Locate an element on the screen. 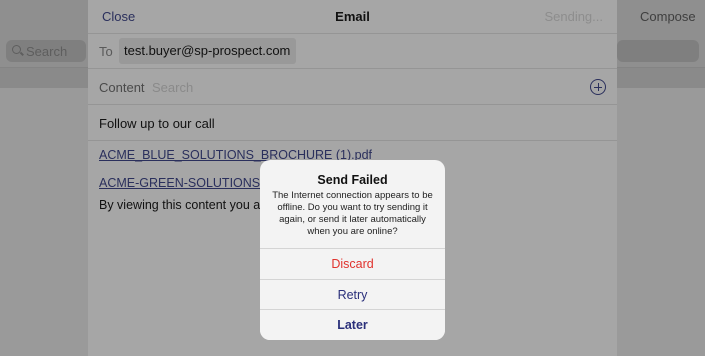 This screenshot has width=705, height=356. add-content-icon is located at coordinates (598, 87).